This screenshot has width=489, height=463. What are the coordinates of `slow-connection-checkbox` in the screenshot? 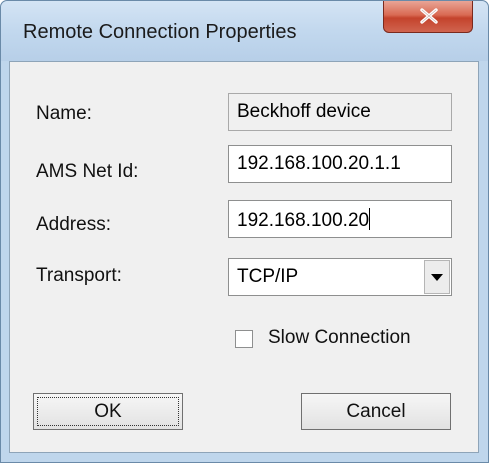 It's located at (244, 339).